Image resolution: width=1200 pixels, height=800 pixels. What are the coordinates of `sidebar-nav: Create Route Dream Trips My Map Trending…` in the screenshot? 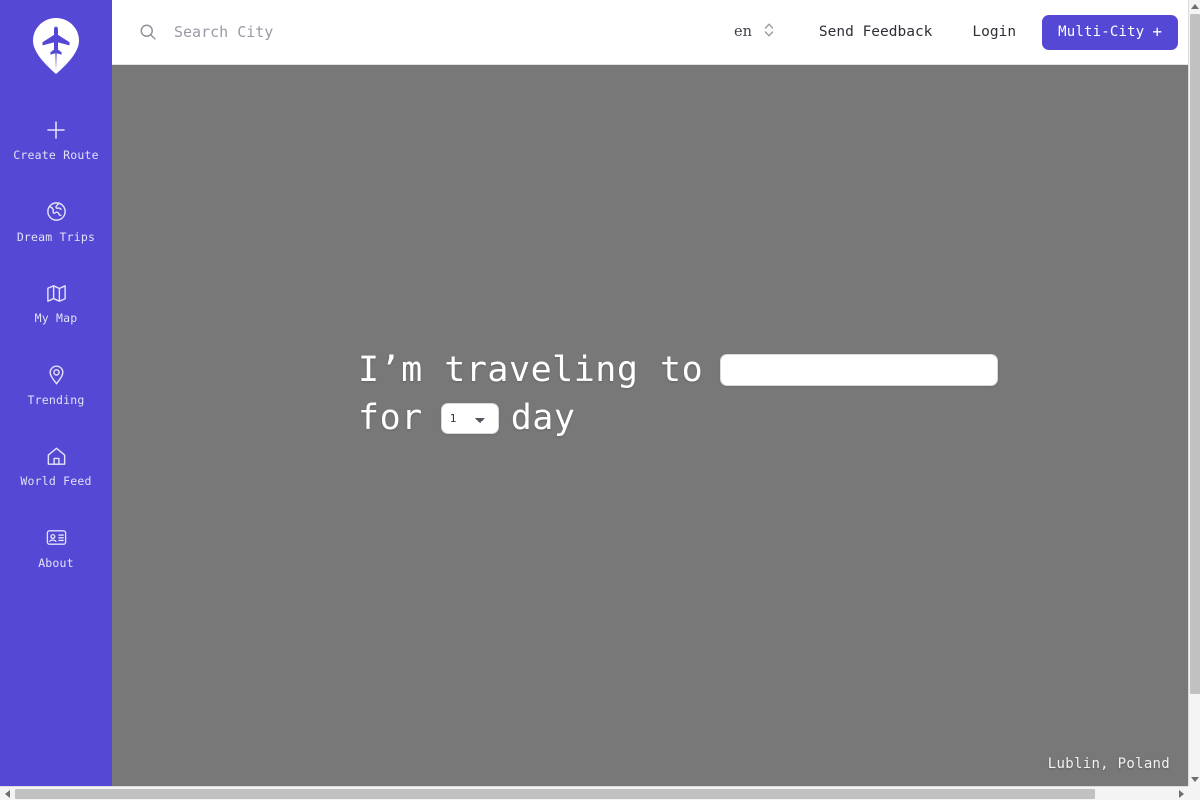 It's located at (56, 352).